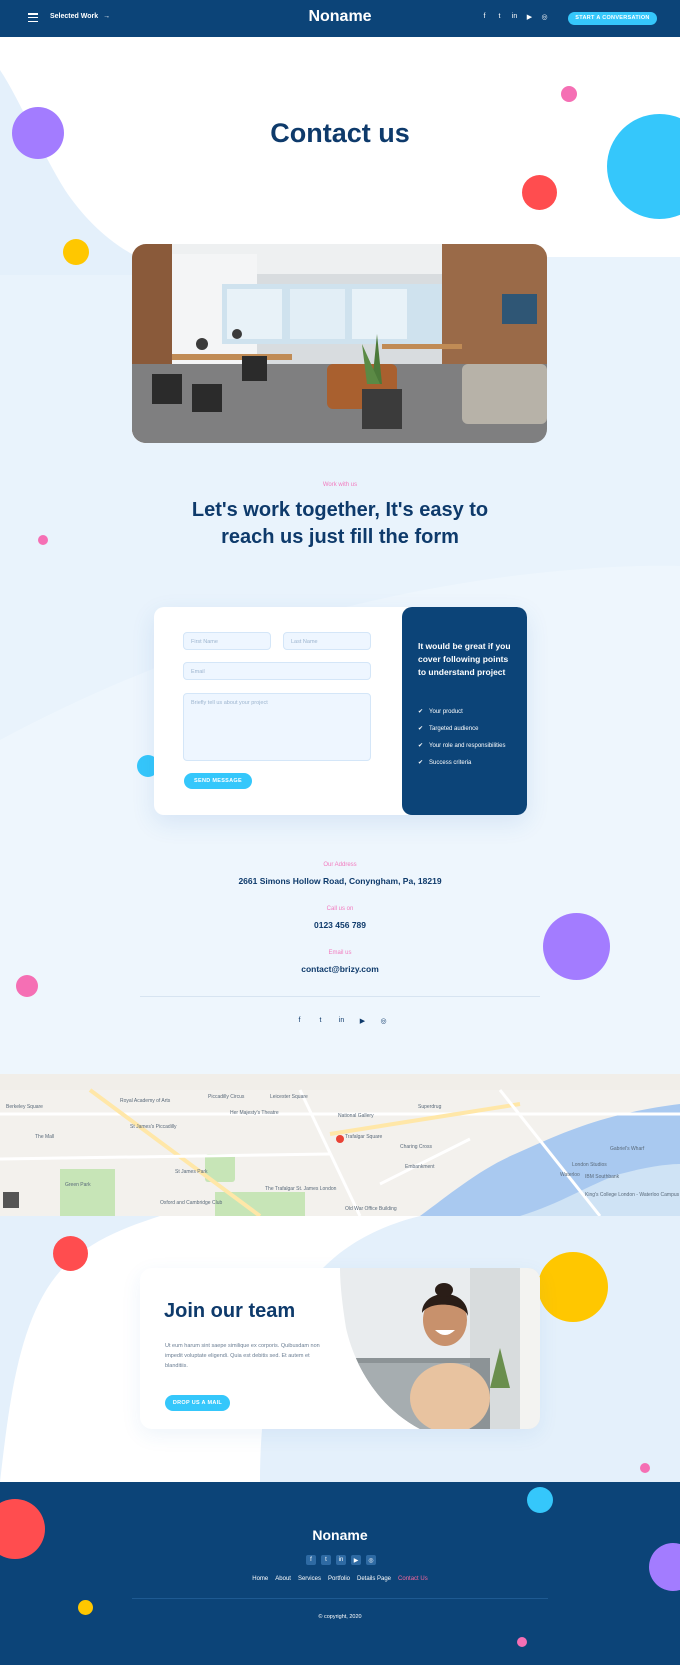 This screenshot has width=680, height=1665. I want to click on decor-circle-pink-footer, so click(522, 1642).